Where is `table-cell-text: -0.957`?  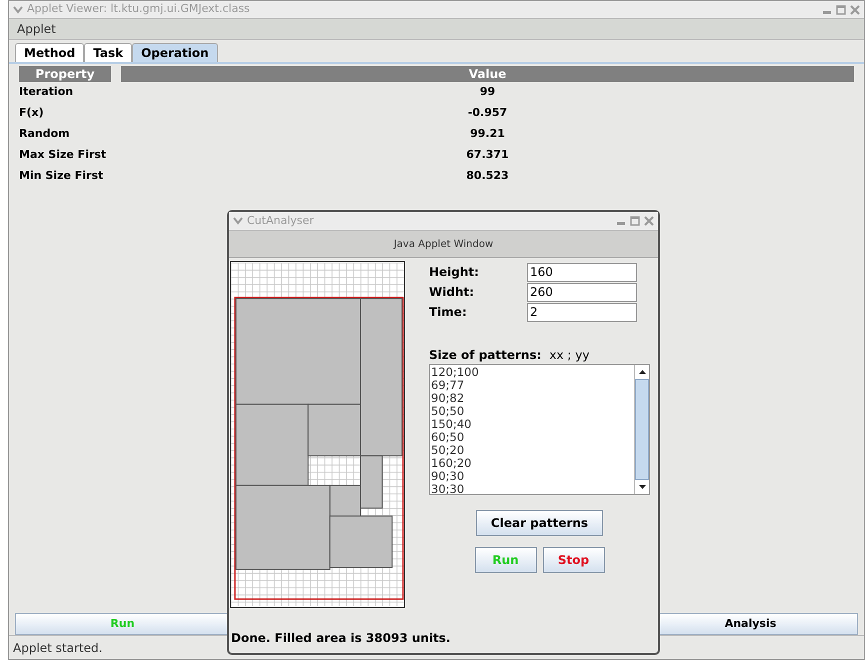 table-cell-text: -0.957 is located at coordinates (488, 113).